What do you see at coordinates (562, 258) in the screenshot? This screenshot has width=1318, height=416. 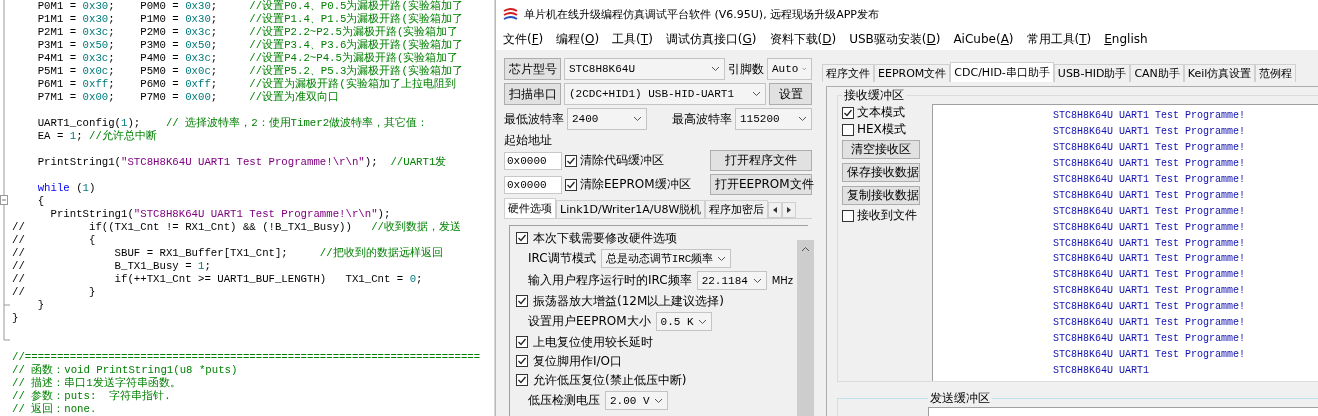 I see `option-label: IRC调节模式` at bounding box center [562, 258].